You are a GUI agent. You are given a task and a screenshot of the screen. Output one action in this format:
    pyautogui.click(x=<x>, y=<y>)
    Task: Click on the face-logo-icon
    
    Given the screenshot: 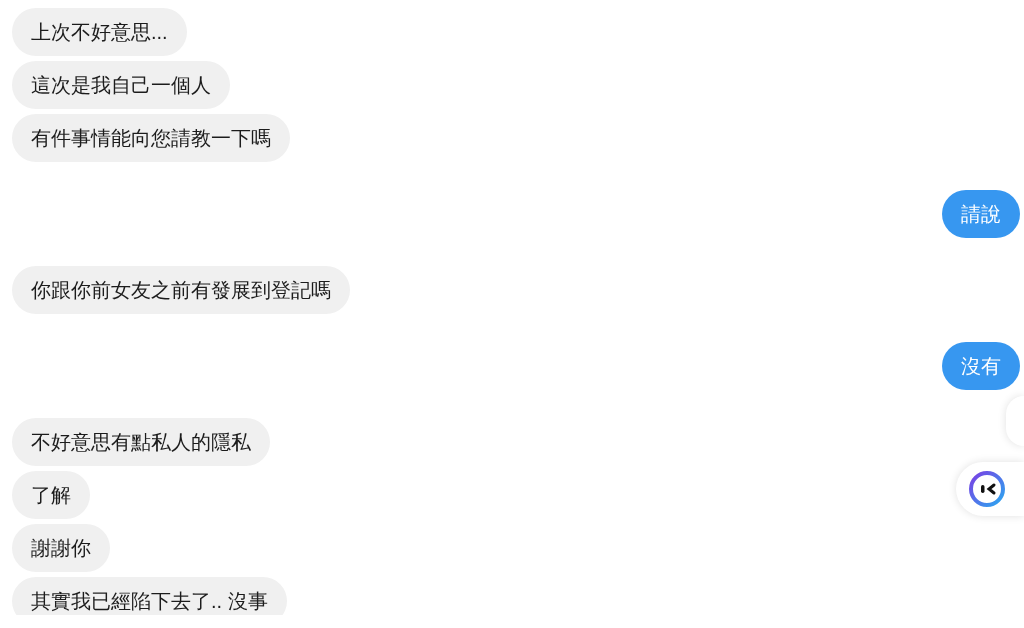 What is the action you would take?
    pyautogui.click(x=987, y=489)
    